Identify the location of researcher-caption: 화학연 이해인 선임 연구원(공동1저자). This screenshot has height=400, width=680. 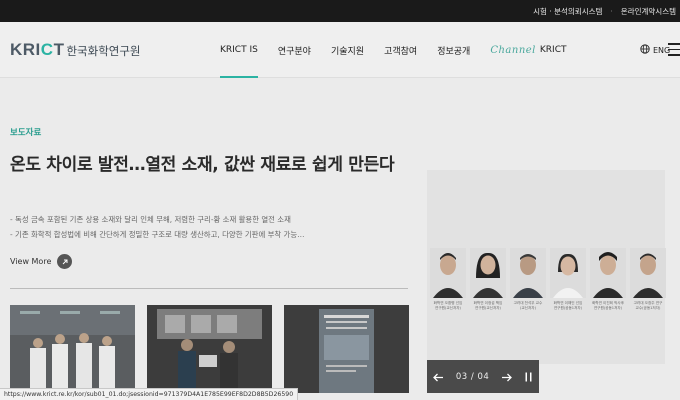
(568, 305).